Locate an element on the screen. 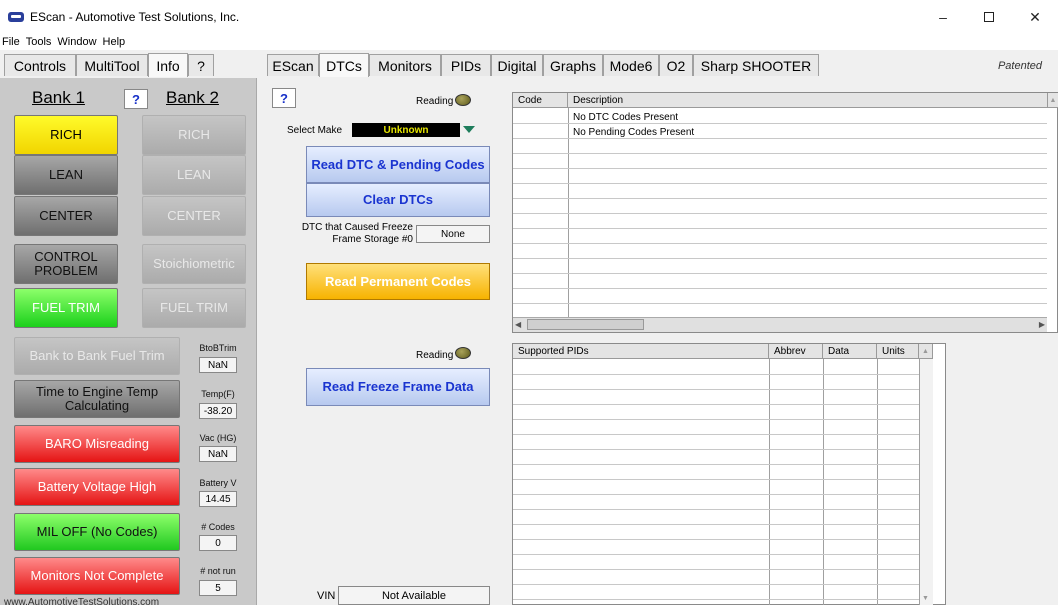 This screenshot has height=605, width=1058. codes-label: # Codes is located at coordinates (218, 527).